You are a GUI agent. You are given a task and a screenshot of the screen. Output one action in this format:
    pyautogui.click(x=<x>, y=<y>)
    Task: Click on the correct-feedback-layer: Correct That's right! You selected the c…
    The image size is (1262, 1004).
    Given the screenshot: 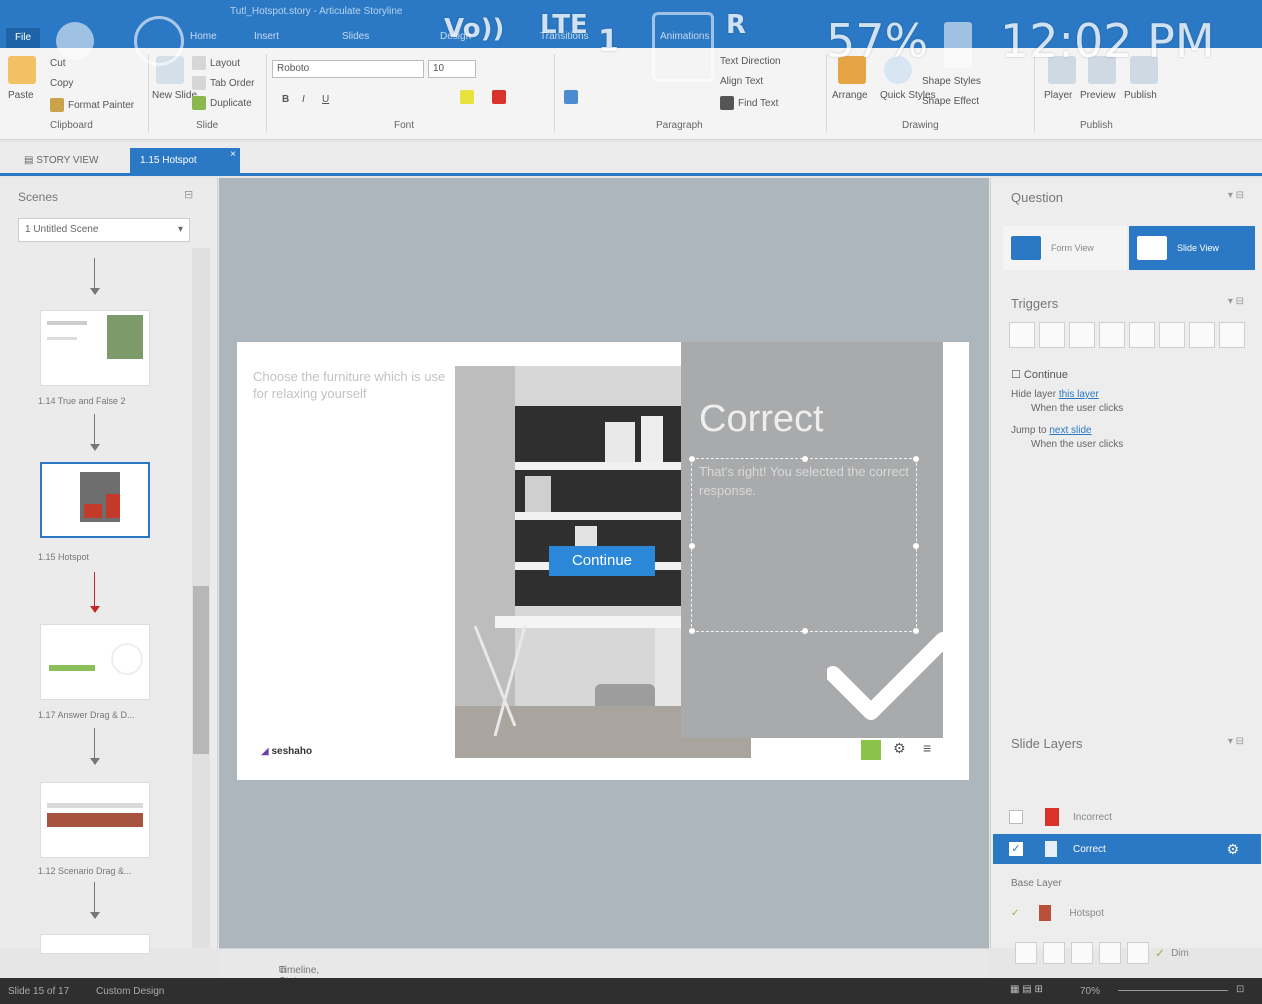 What is the action you would take?
    pyautogui.click(x=812, y=540)
    